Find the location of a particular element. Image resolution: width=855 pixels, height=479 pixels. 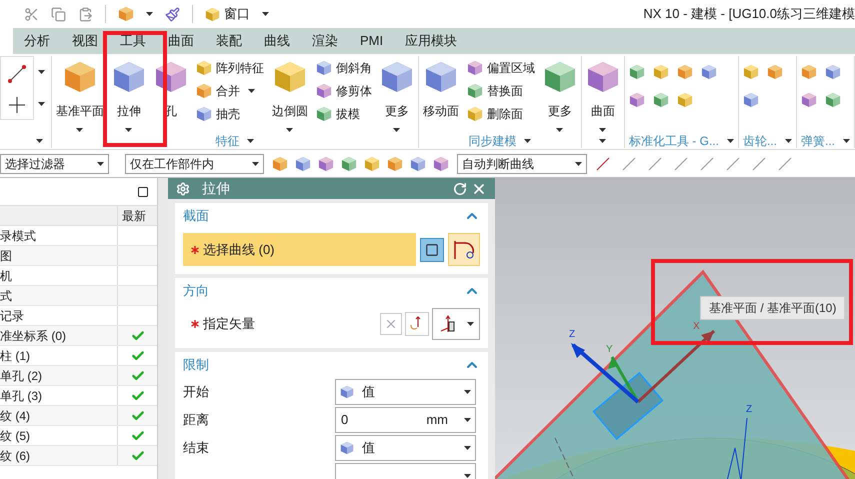

sketch-icon is located at coordinates (432, 250).